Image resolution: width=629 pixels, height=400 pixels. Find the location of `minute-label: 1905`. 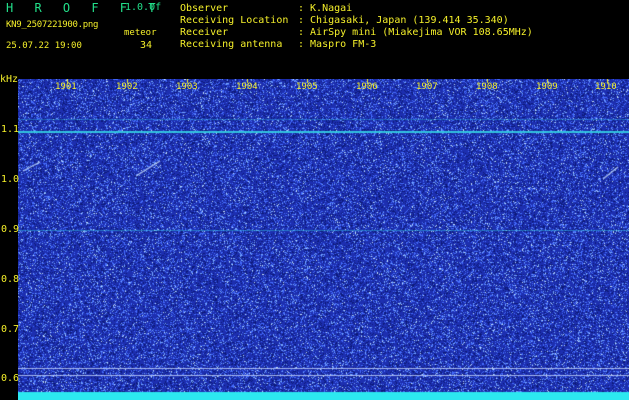

minute-label: 1905 is located at coordinates (307, 87).